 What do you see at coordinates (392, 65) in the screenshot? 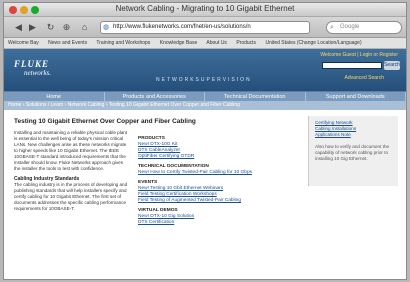
I see `site-search-button: Search` at bounding box center [392, 65].